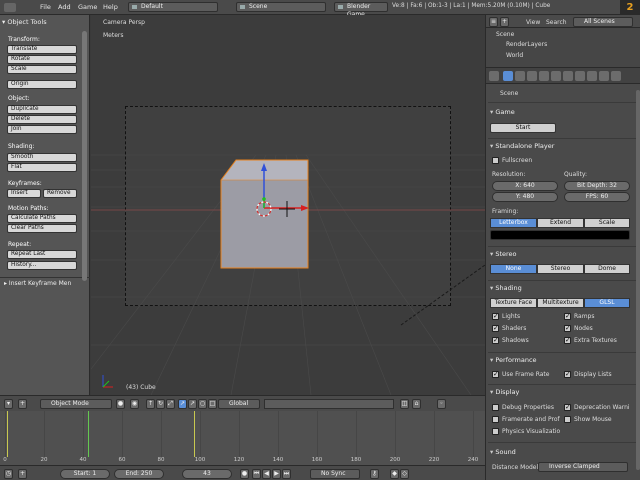 Image resolution: width=640 pixels, height=480 pixels. I want to click on extra-textures-checkbox, so click(567, 340).